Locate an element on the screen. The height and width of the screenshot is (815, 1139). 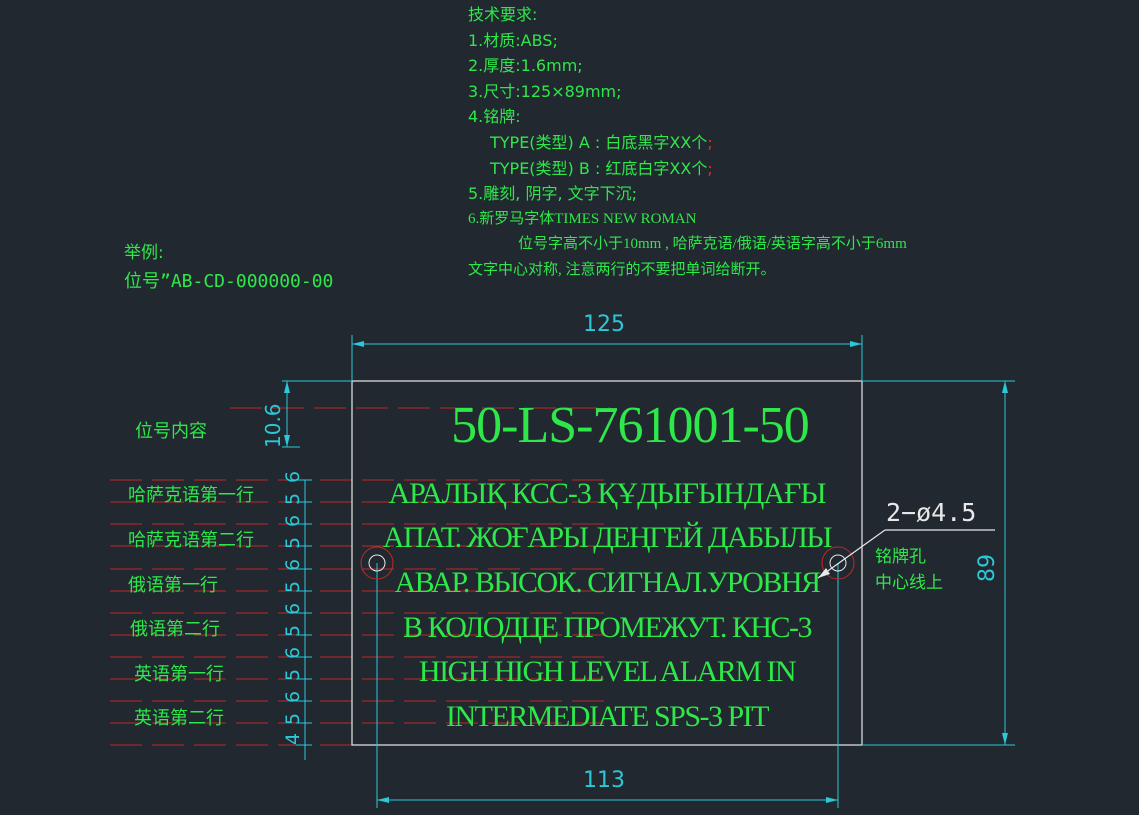
line-spacing-chain: 4 5 6 5 6 5 6 5 6 5 6 5 6 is located at coordinates (293, 603).